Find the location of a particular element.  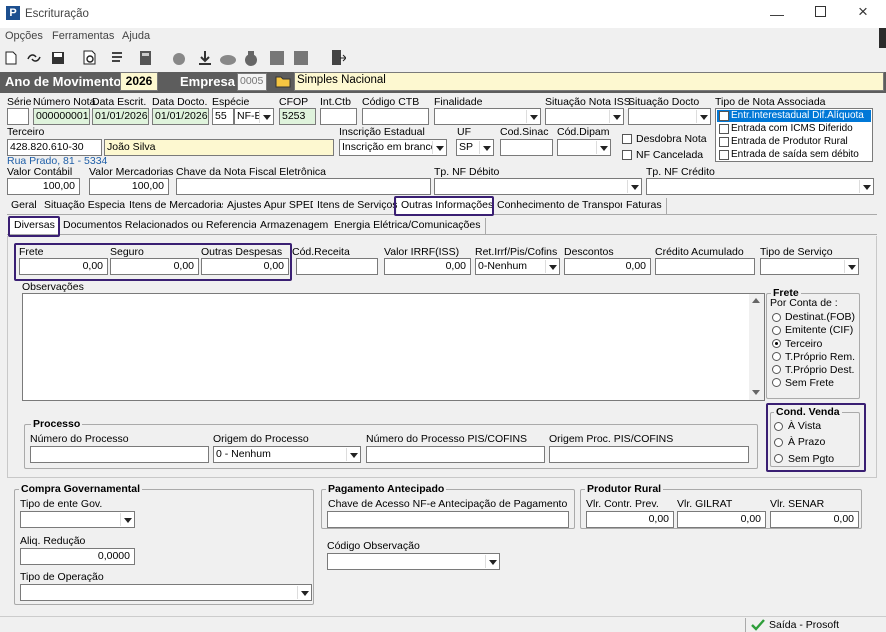

radio-proprio-dest is located at coordinates (776, 369).